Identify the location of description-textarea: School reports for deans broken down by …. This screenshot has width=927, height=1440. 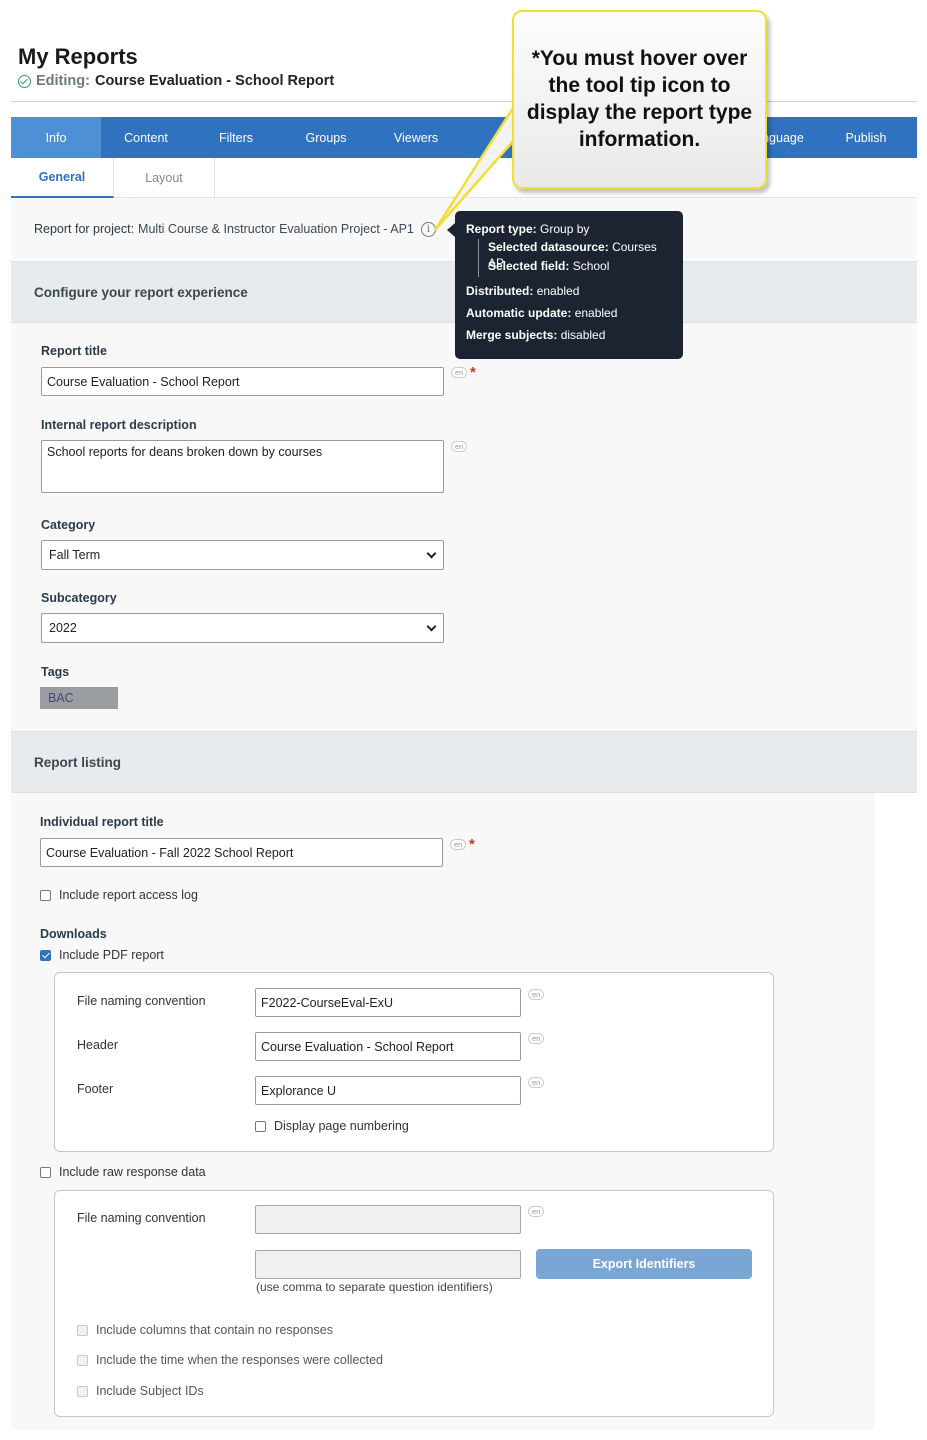
(242, 466).